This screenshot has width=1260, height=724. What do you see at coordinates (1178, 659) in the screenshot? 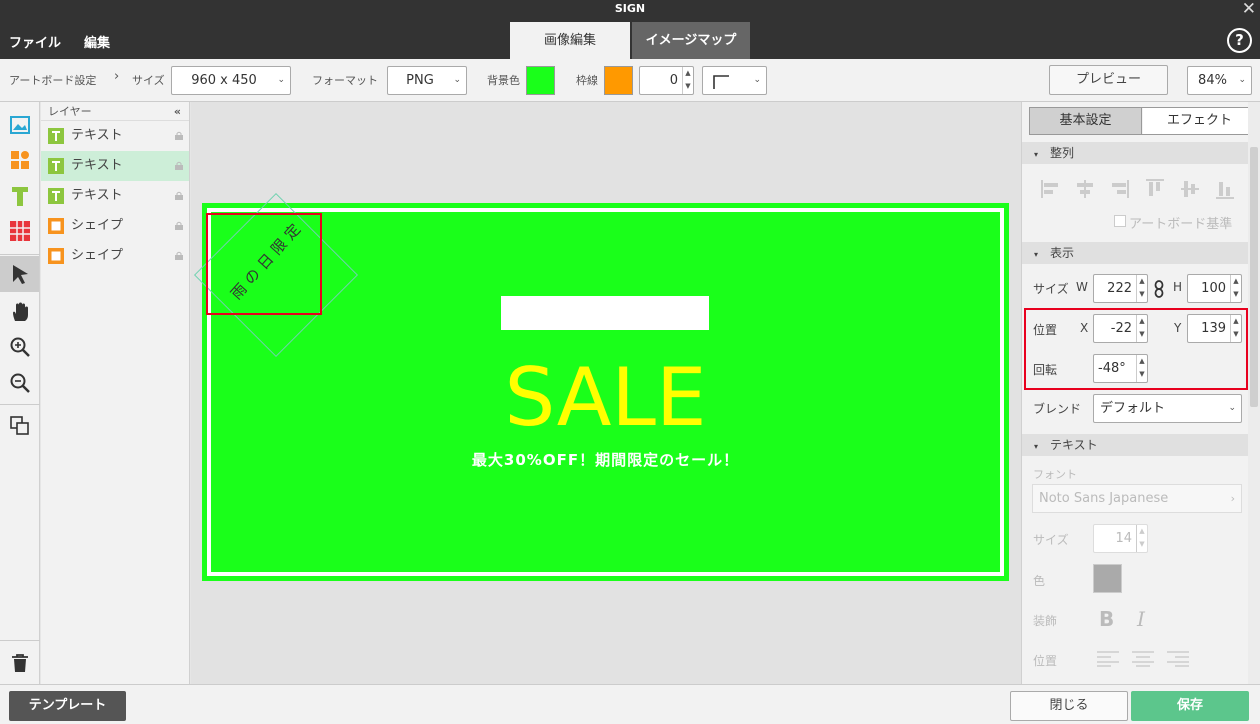
I see `text-align-right-icon` at bounding box center [1178, 659].